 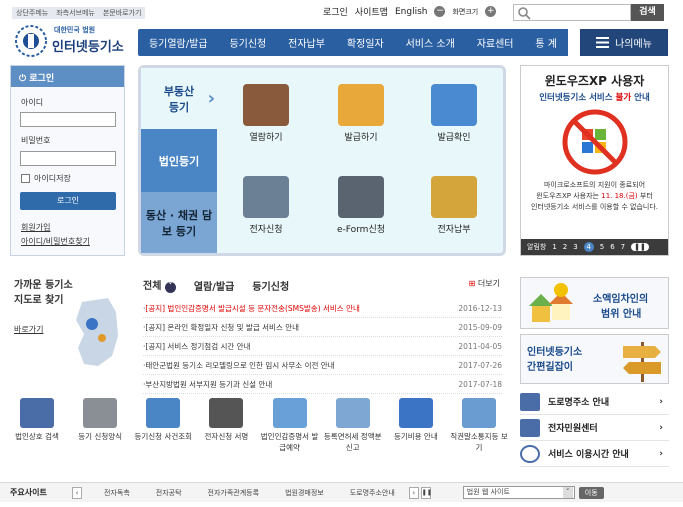 I want to click on chevron-right-icon: ›, so click(x=661, y=427).